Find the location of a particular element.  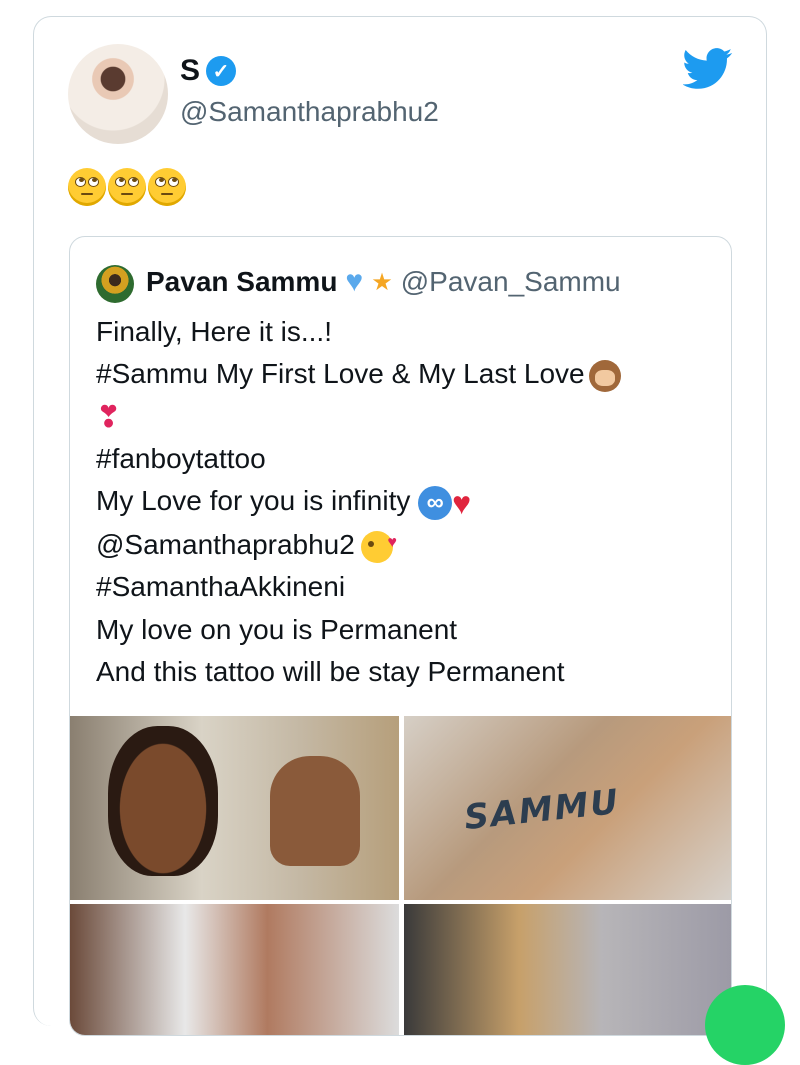

two-hearts-emoji: ❣ is located at coordinates (109, 418).